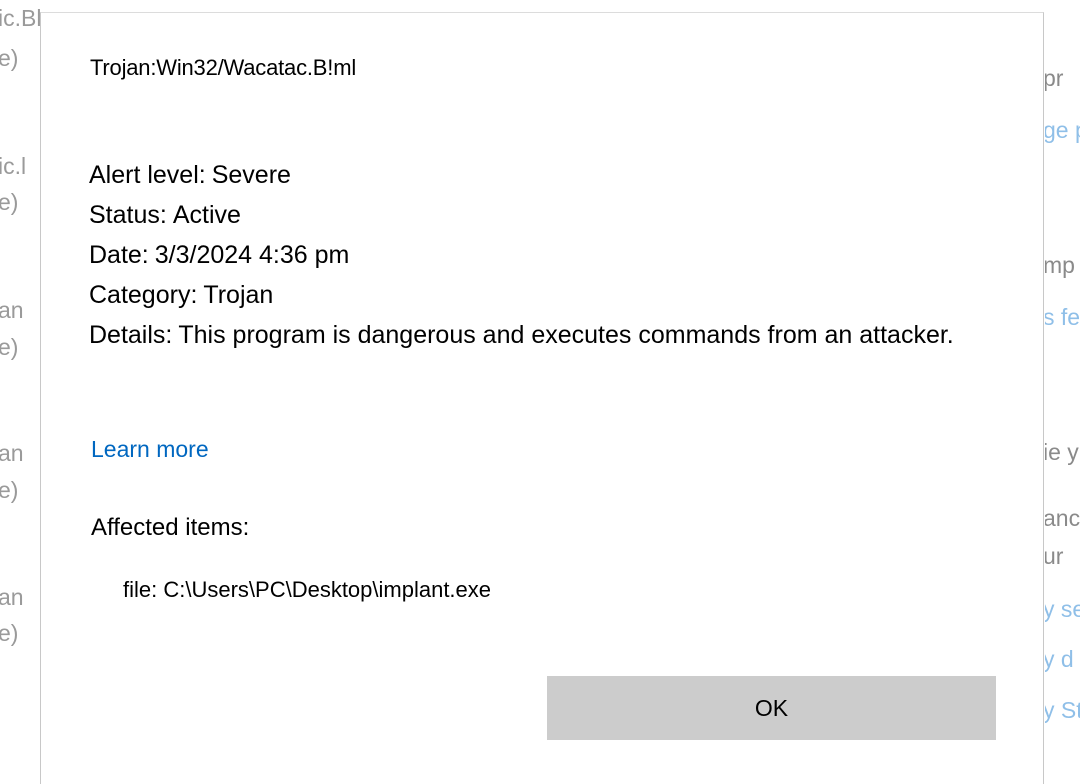 This screenshot has height=784, width=1080. What do you see at coordinates (554, 295) in the screenshot?
I see `category-row: Category: Trojan` at bounding box center [554, 295].